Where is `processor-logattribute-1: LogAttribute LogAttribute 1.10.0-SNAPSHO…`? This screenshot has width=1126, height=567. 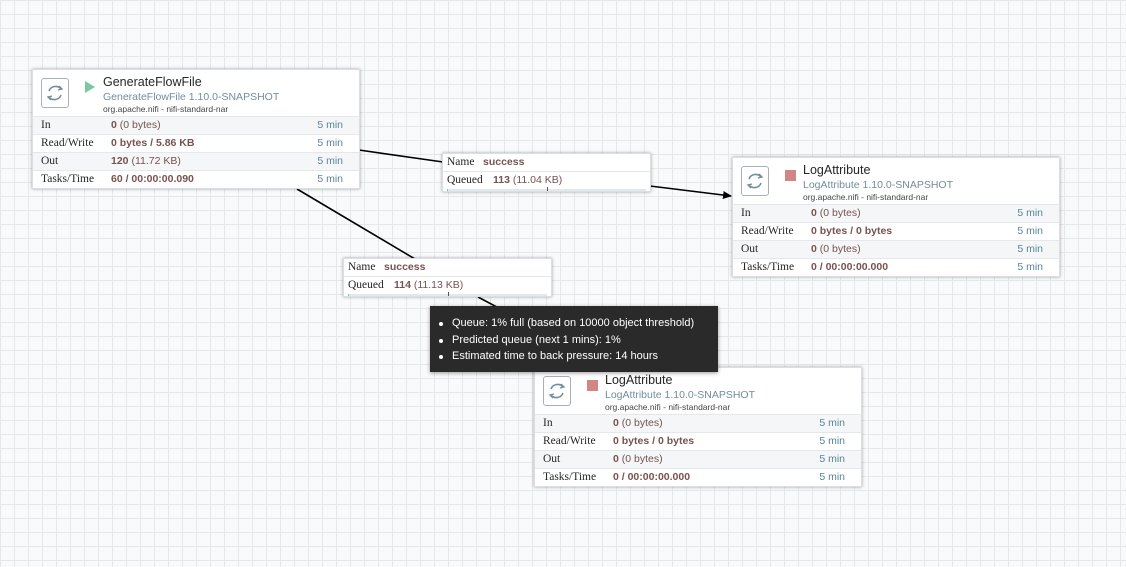
processor-logattribute-1: LogAttribute LogAttribute 1.10.0-SNAPSHO… is located at coordinates (896, 217).